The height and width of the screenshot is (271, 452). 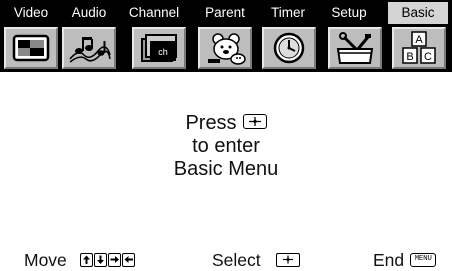 I want to click on left-arrow-key-icon, so click(x=128, y=260).